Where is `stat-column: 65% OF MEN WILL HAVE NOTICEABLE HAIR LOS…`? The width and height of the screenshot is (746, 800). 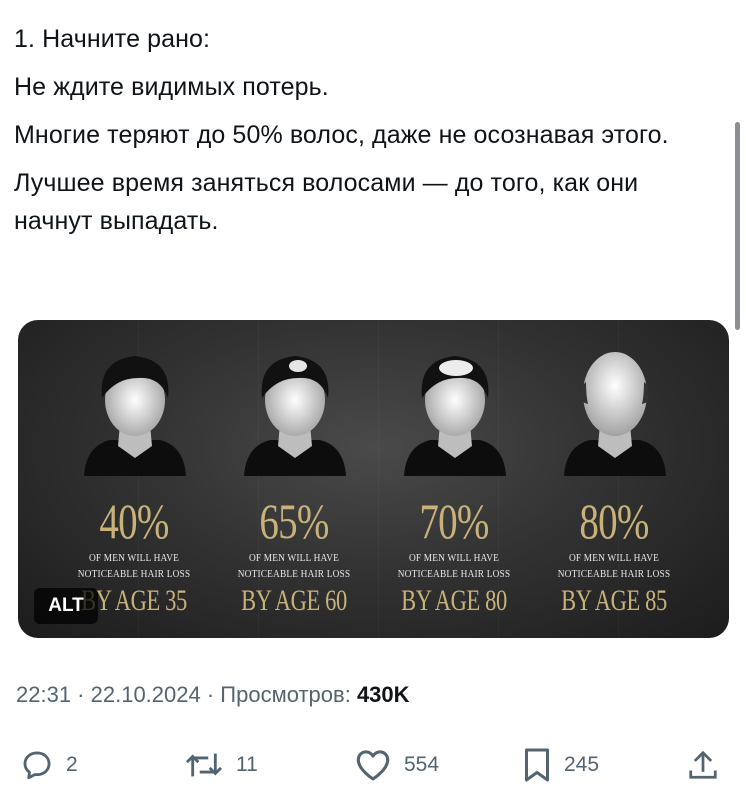 stat-column: 65% OF MEN WILL HAVE NOTICEABLE HAIR LOS… is located at coordinates (294, 479).